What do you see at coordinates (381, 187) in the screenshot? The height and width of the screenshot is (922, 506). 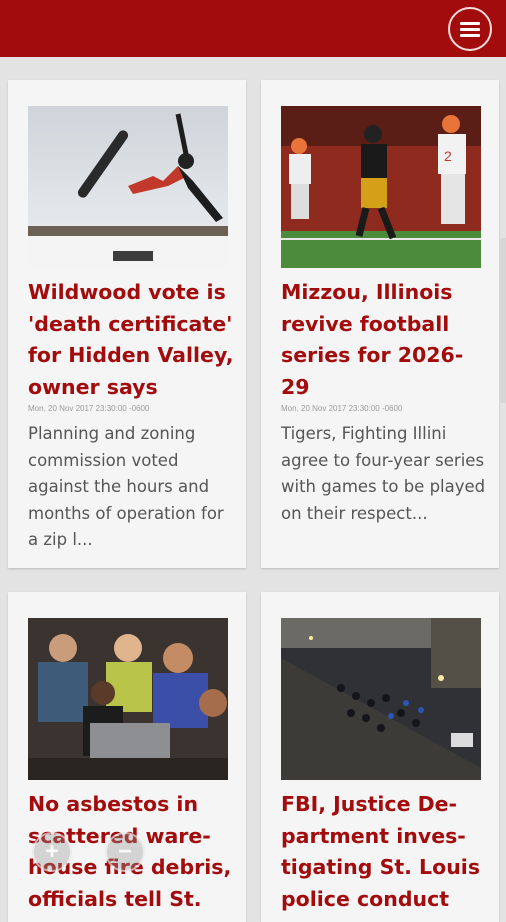 I see `football-game-photo: 2` at bounding box center [381, 187].